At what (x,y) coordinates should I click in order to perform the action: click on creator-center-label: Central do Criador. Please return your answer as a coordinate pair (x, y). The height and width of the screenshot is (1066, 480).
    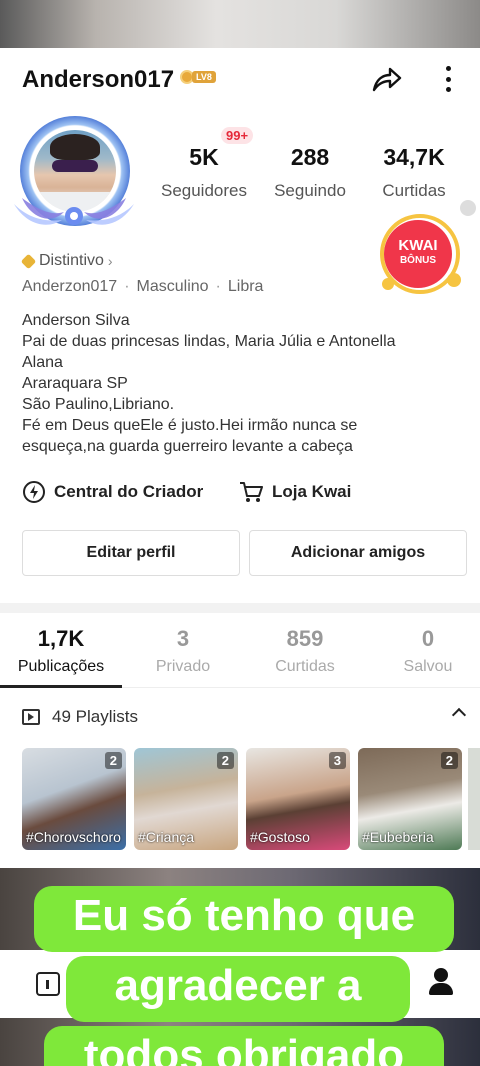
    Looking at the image, I should click on (129, 491).